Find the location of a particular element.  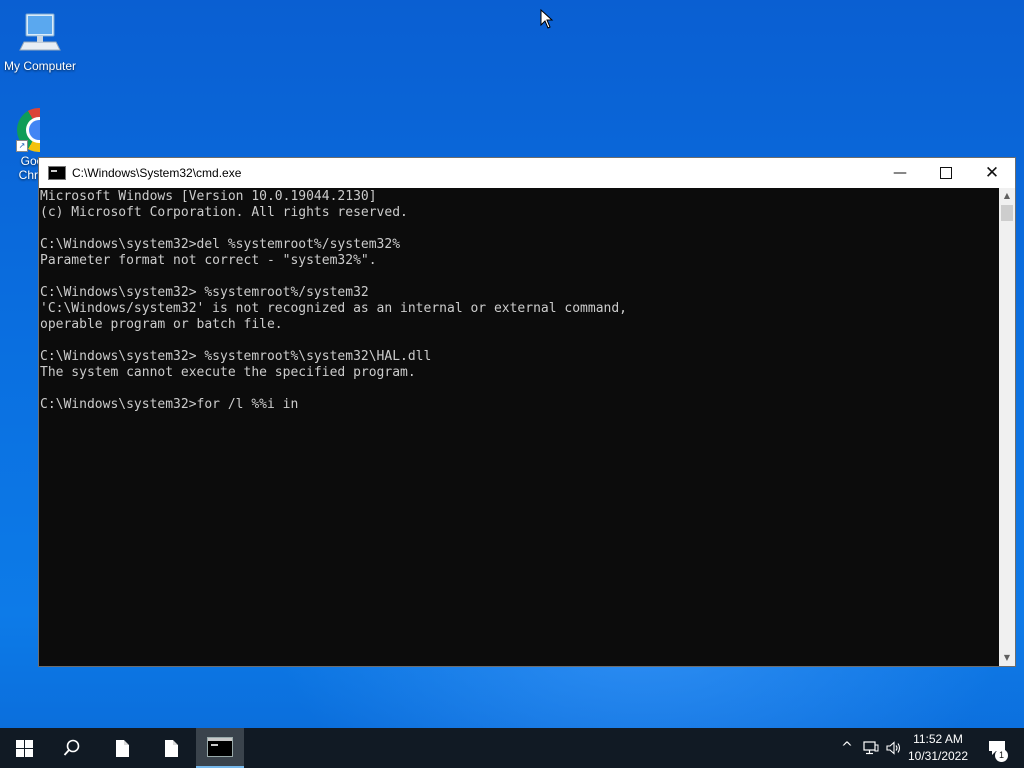

network-button is located at coordinates (871, 748).